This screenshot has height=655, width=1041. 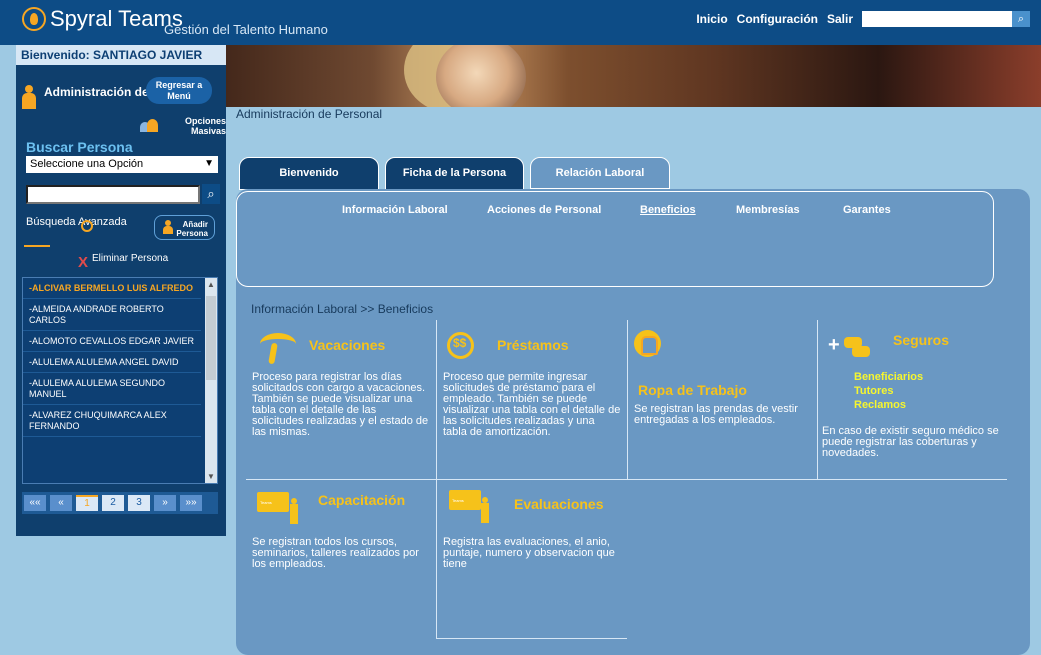 I want to click on prev-page-button: «, so click(x=61, y=503).